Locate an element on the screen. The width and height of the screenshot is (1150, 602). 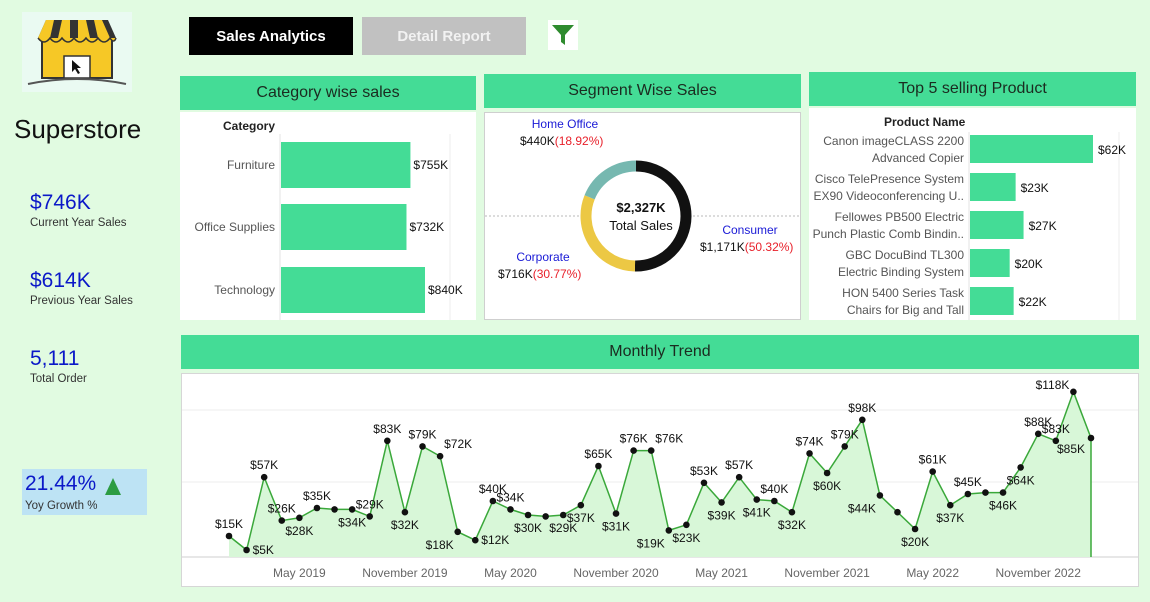
category-bar-label: $755K is located at coordinates (430, 165).